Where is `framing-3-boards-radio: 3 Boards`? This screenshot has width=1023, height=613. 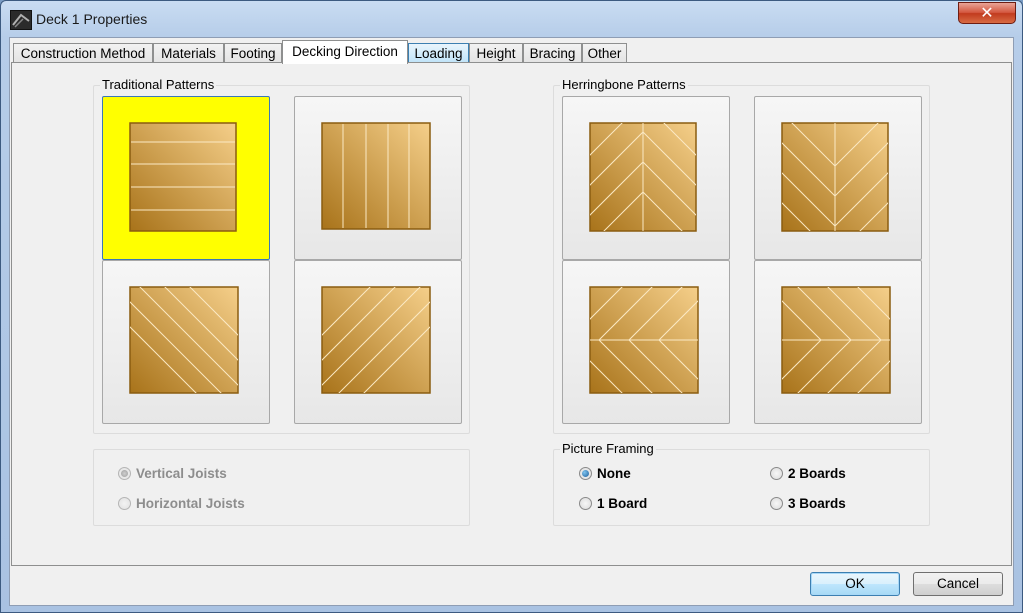 framing-3-boards-radio: 3 Boards is located at coordinates (820, 505).